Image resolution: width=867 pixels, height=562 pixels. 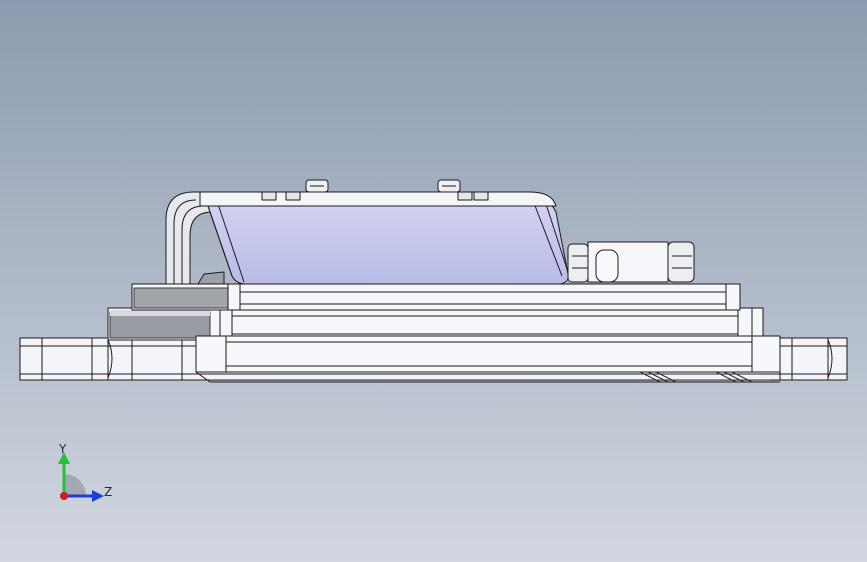 I want to click on z-axis-arrowhead, so click(x=98, y=496).